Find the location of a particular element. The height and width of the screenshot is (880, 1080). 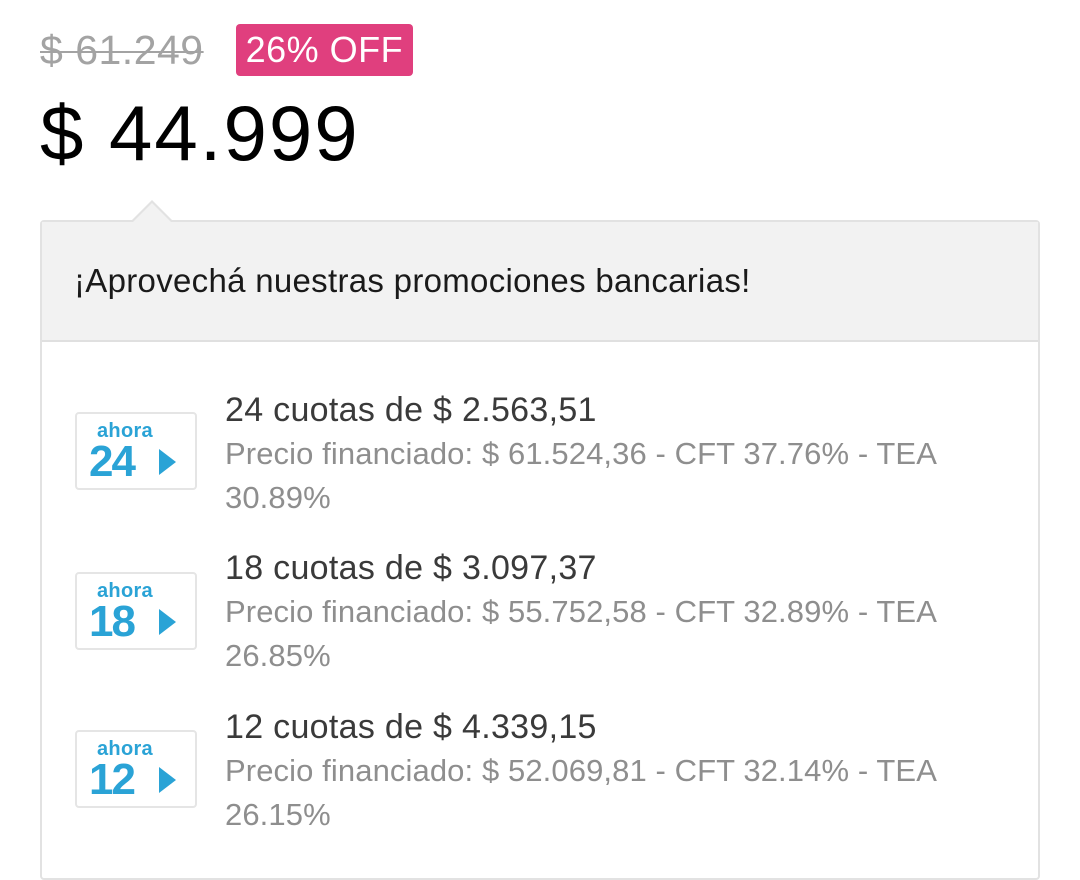

discount-badge: 26% OFF is located at coordinates (324, 50).